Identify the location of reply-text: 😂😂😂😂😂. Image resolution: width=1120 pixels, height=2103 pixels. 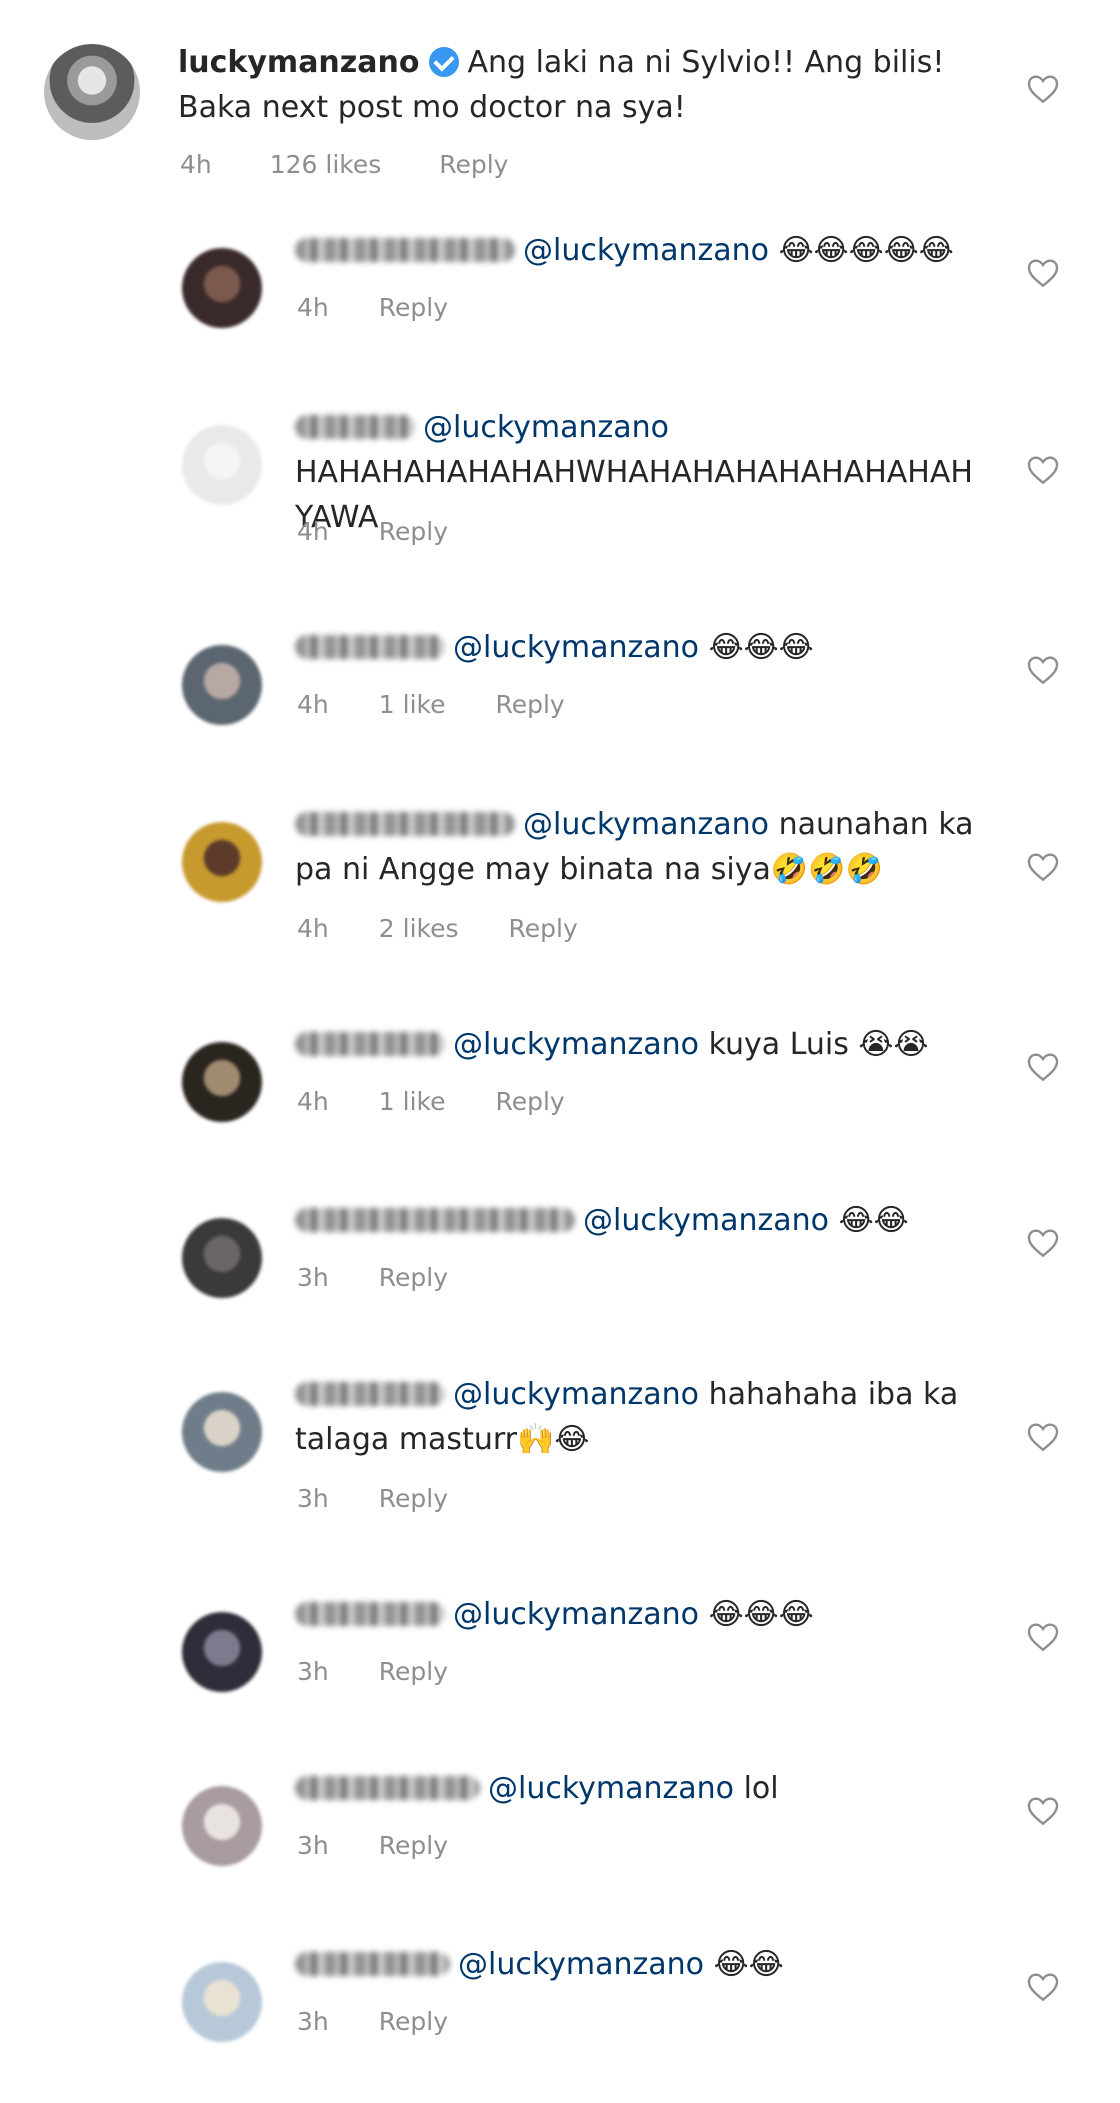
(866, 250).